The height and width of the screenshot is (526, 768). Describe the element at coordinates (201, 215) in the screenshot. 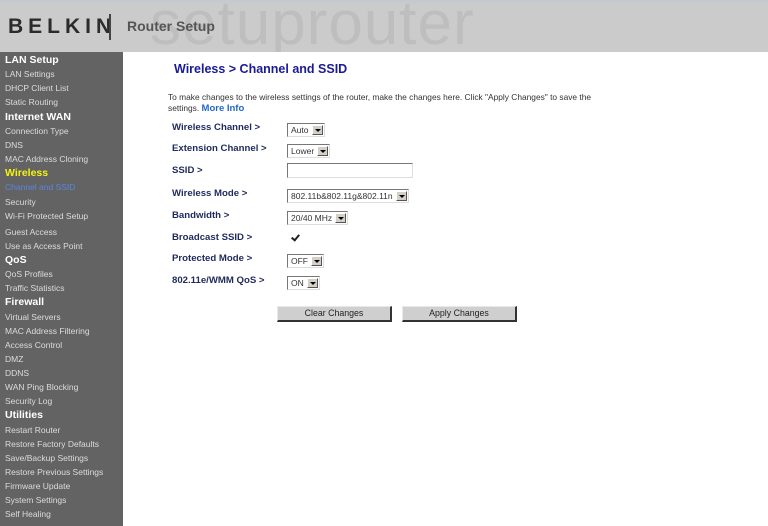

I see `bandwidth-label: Bandwidth >` at that location.